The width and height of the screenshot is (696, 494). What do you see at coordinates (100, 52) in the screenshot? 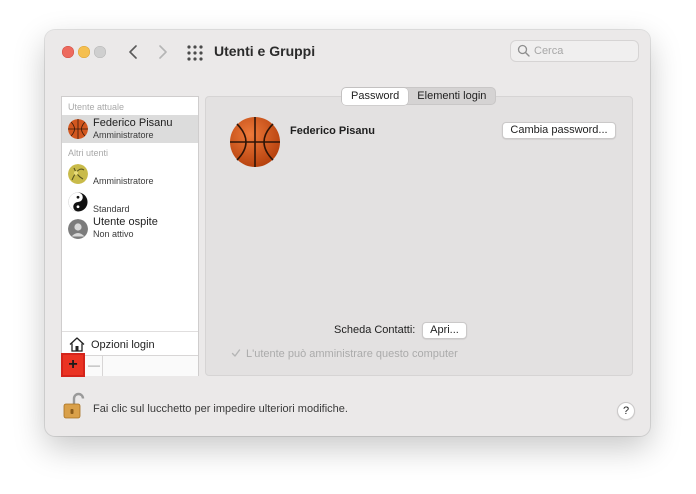
I see `zoom-window-button` at bounding box center [100, 52].